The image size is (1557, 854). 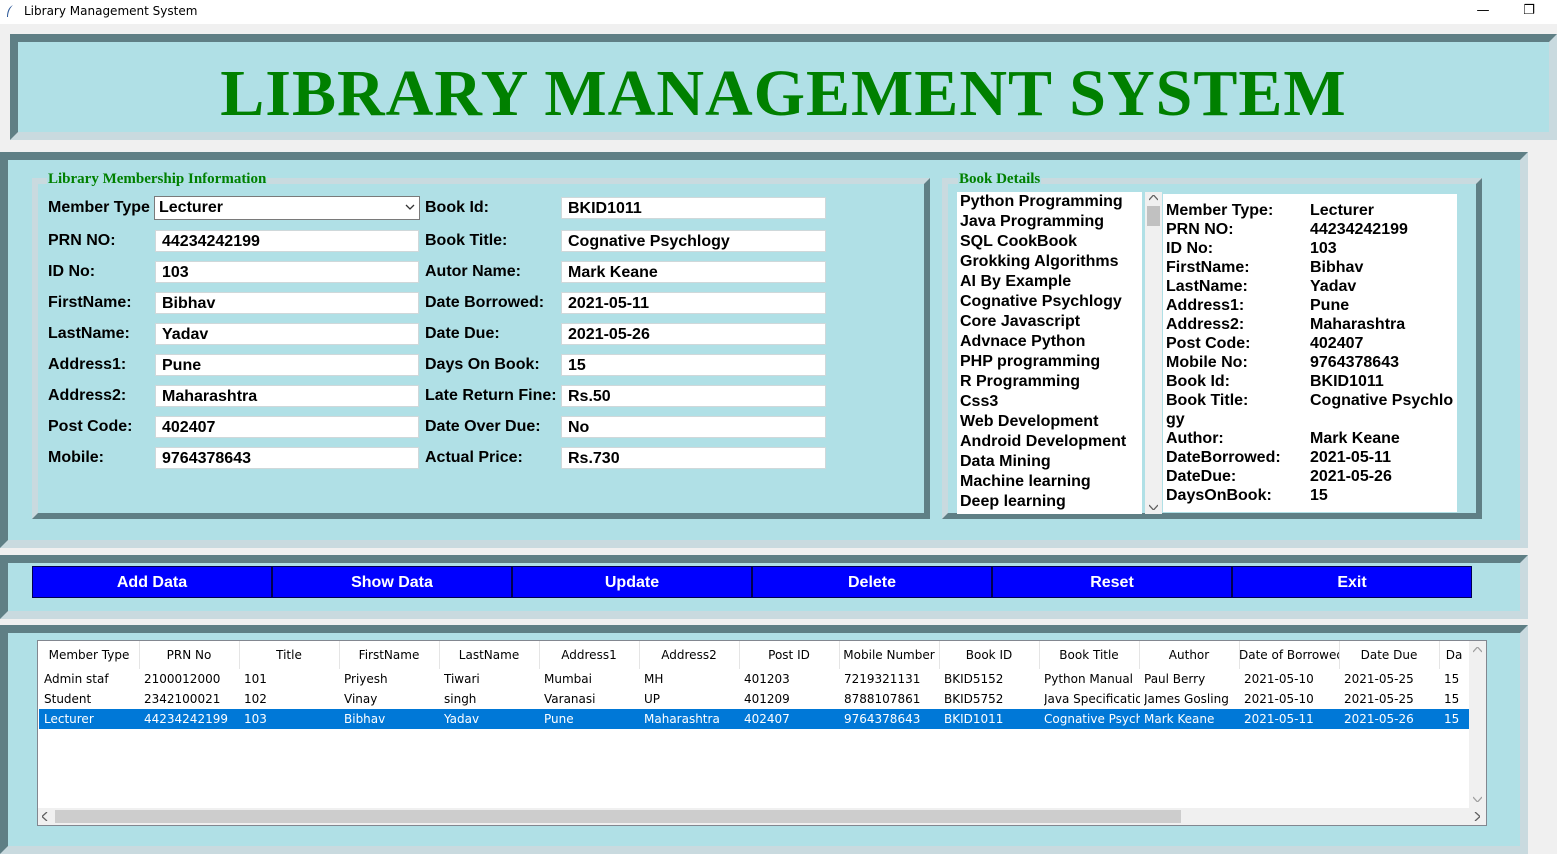 What do you see at coordinates (1186, 699) in the screenshot?
I see `table-cell: James Gosling` at bounding box center [1186, 699].